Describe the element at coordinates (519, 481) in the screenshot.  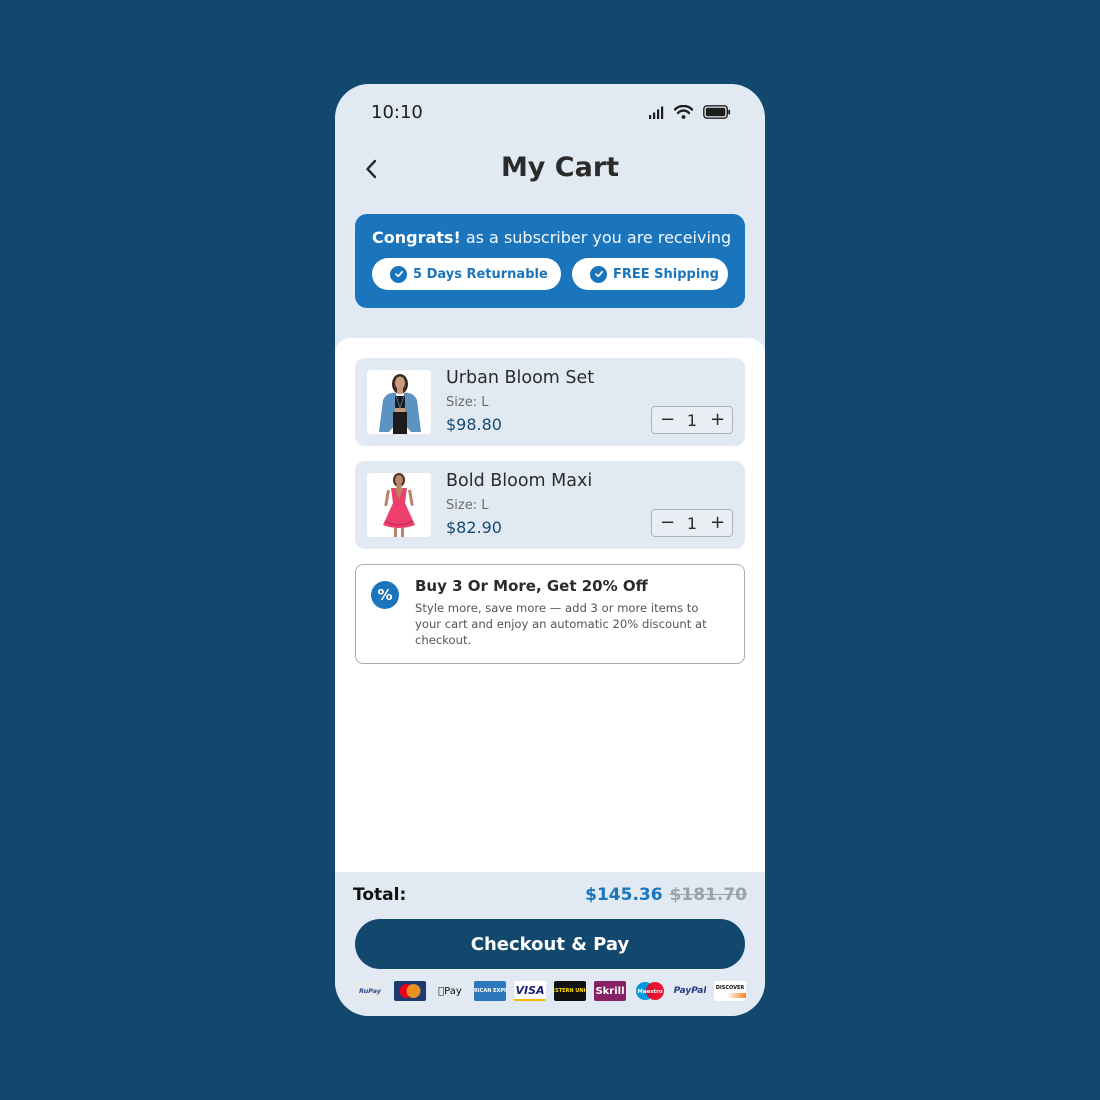
I see `item-name: Bold Bloom Maxi` at that location.